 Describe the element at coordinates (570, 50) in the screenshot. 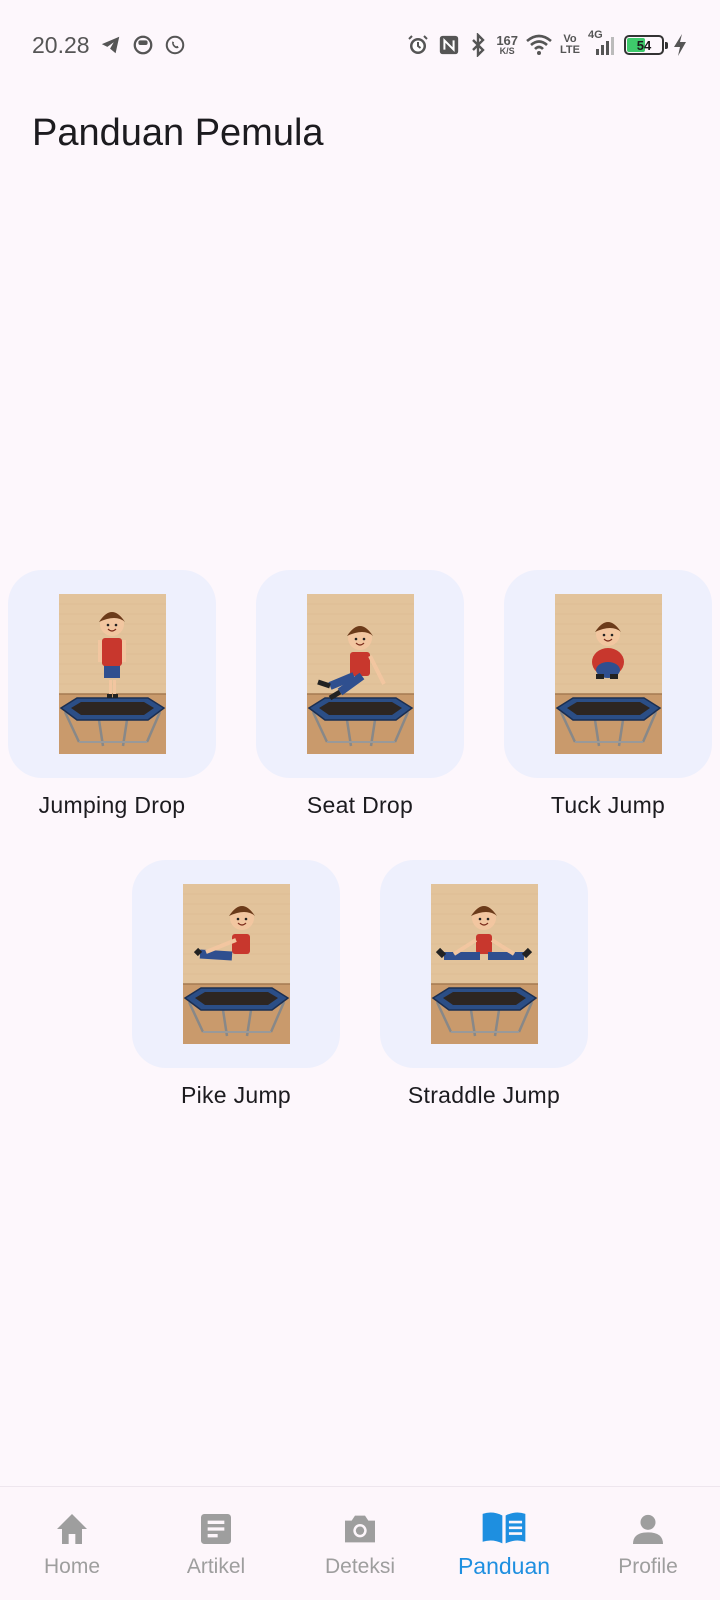

I see `volte-bottom: LTE` at that location.